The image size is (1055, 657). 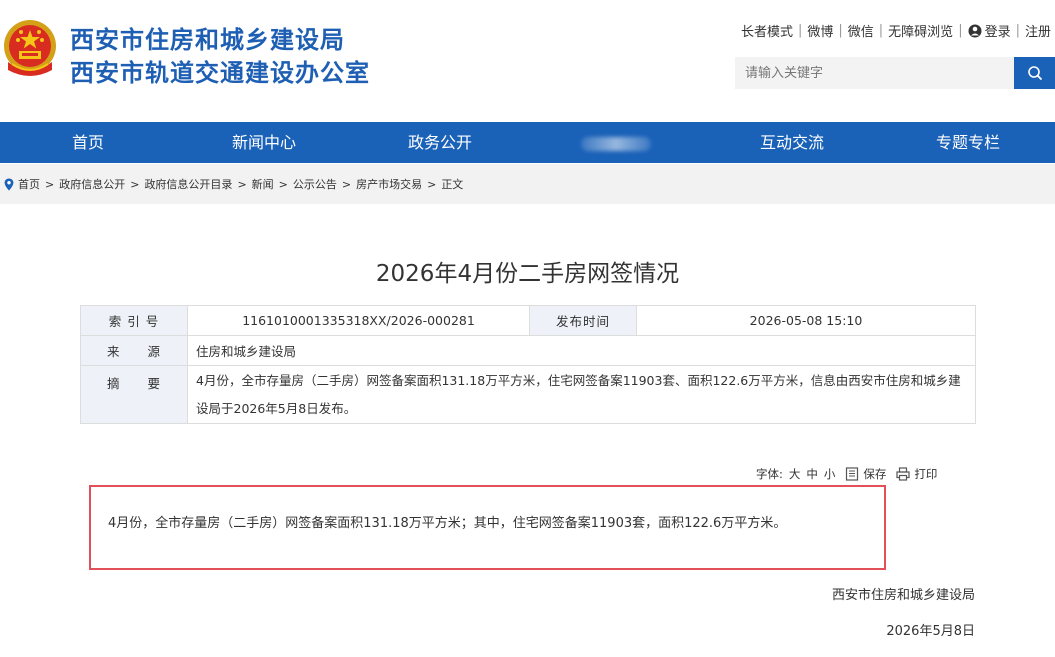 What do you see at coordinates (88, 142) in the screenshot?
I see `nav-home: 首页` at bounding box center [88, 142].